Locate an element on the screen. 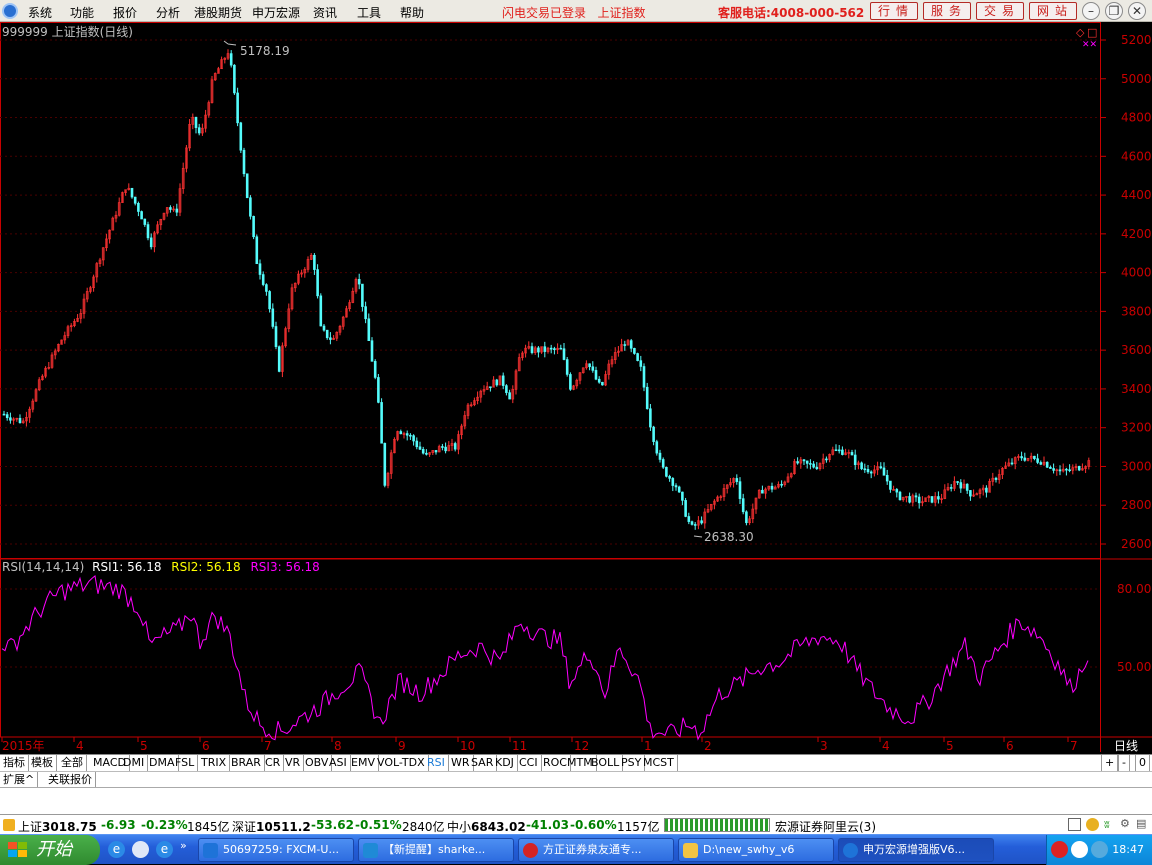 This screenshot has width=1152, height=865. diamond-icon: ◇ is located at coordinates (1080, 32).